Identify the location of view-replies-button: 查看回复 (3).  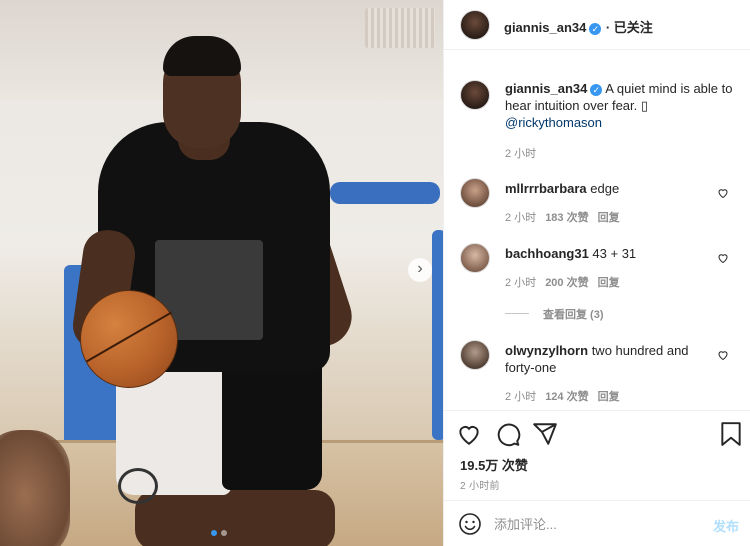
(554, 314).